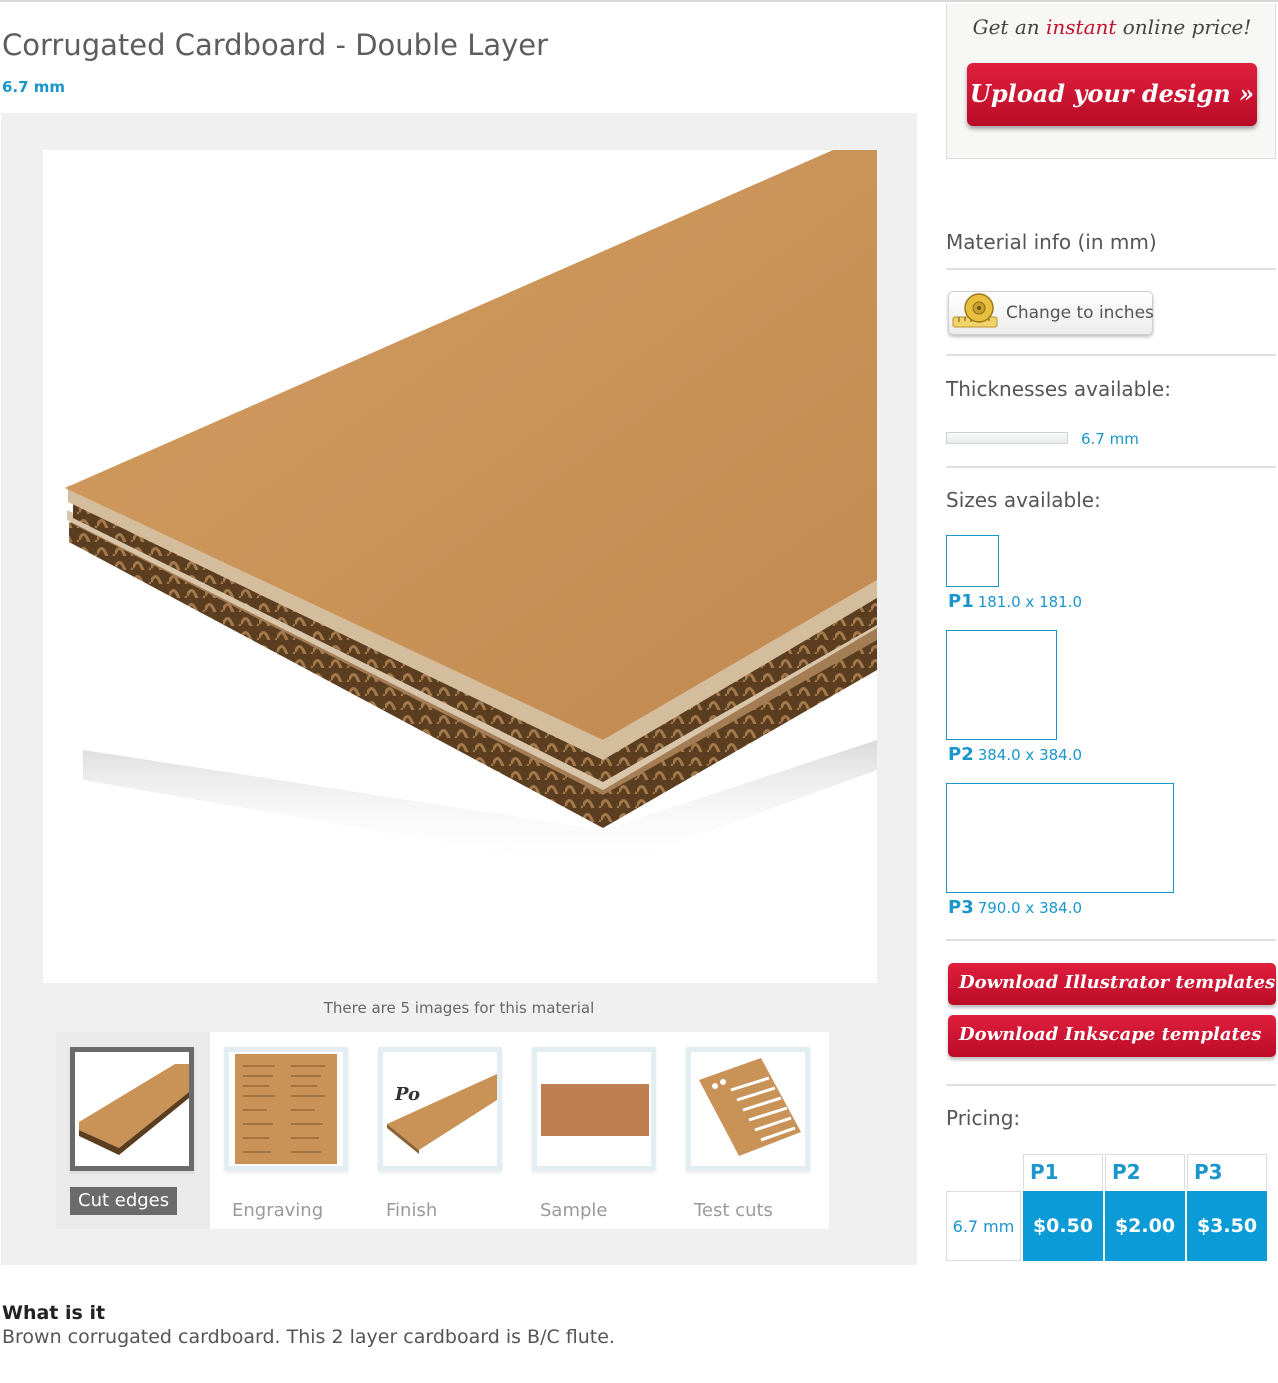 This screenshot has width=1278, height=1383. I want to click on size-p2-preview, so click(1001, 685).